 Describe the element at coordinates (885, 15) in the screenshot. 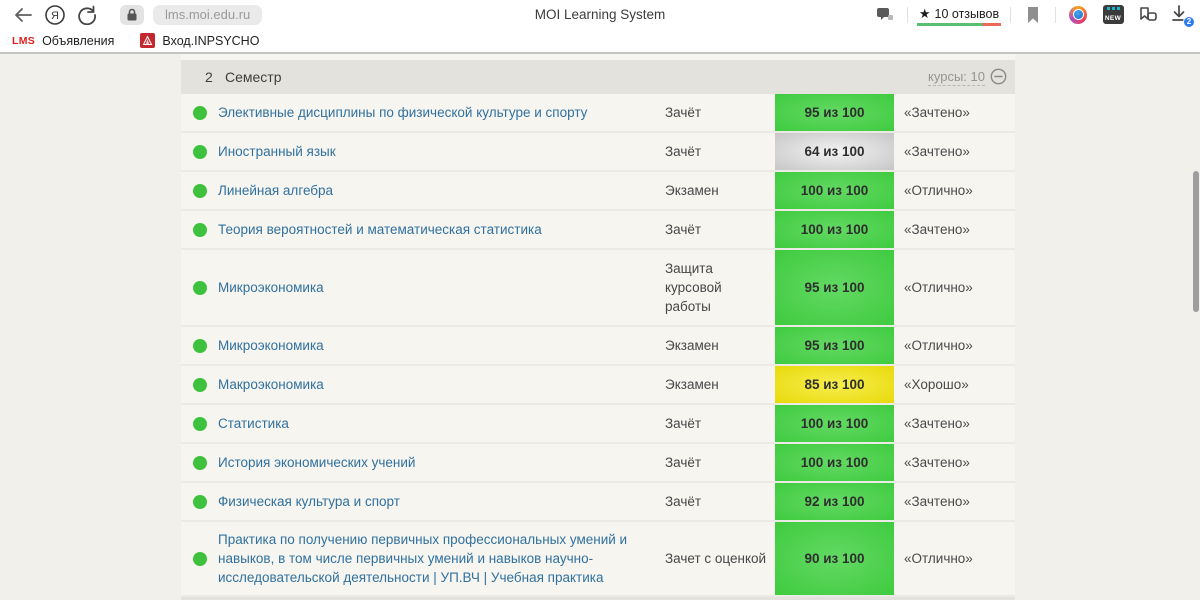

I see `reviews-chat-button` at that location.